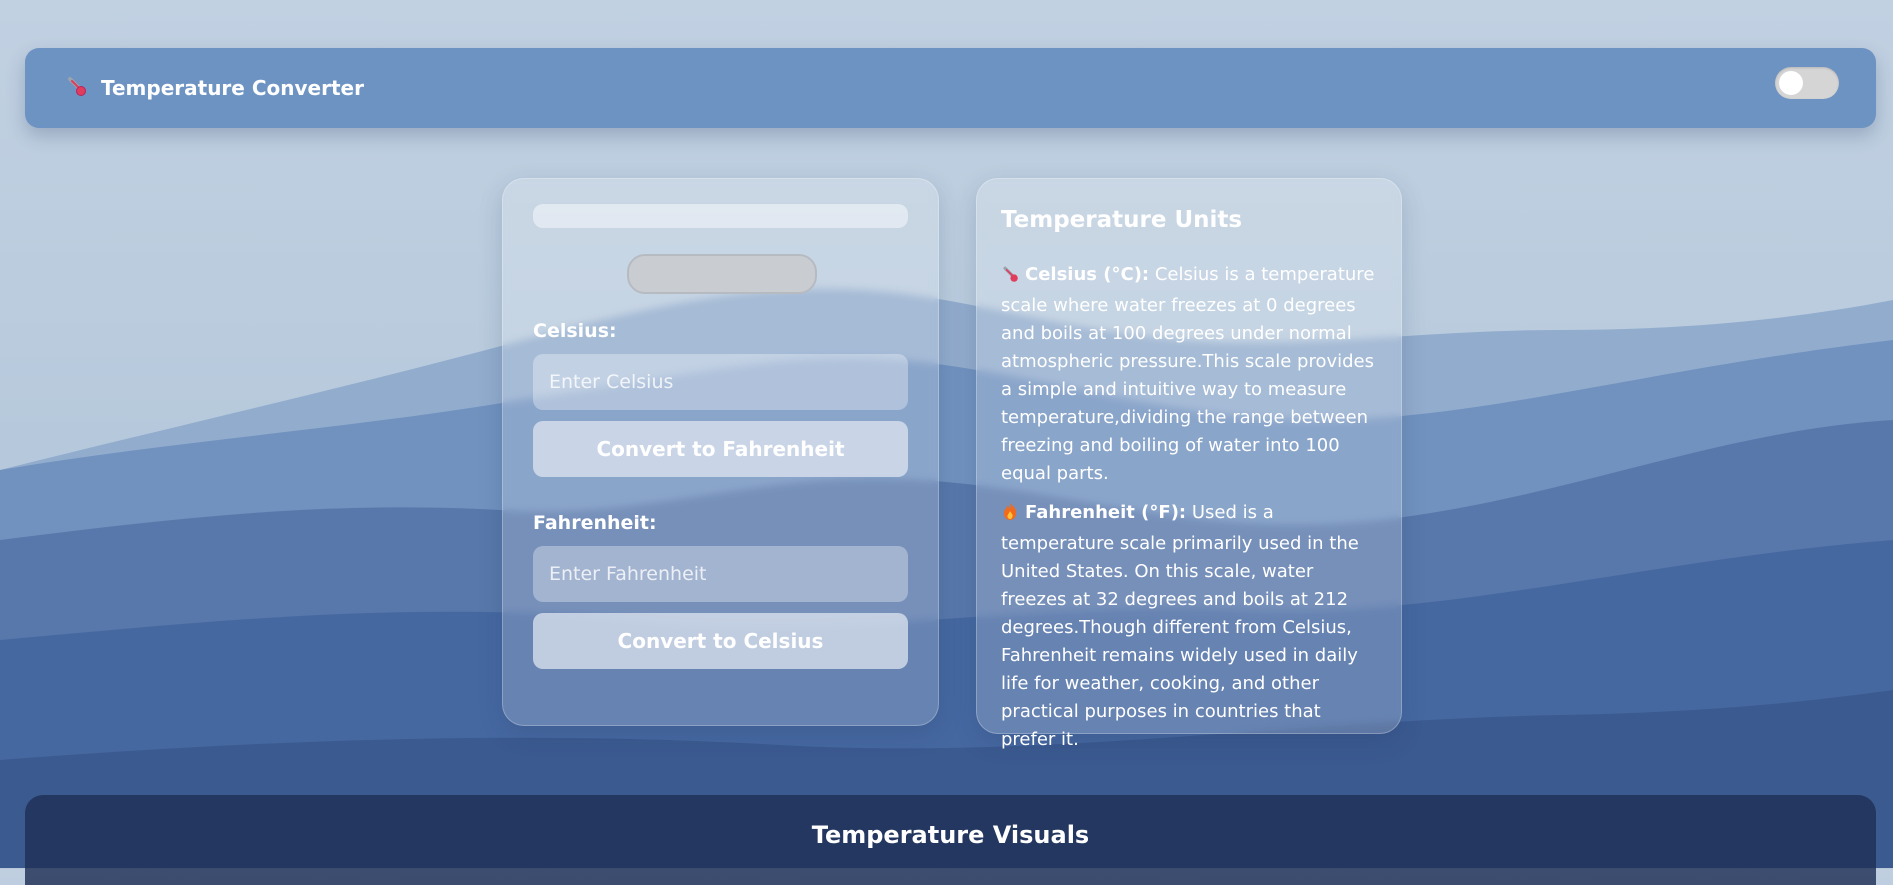  Describe the element at coordinates (1122, 220) in the screenshot. I see `info-title: Temperature Units` at that location.